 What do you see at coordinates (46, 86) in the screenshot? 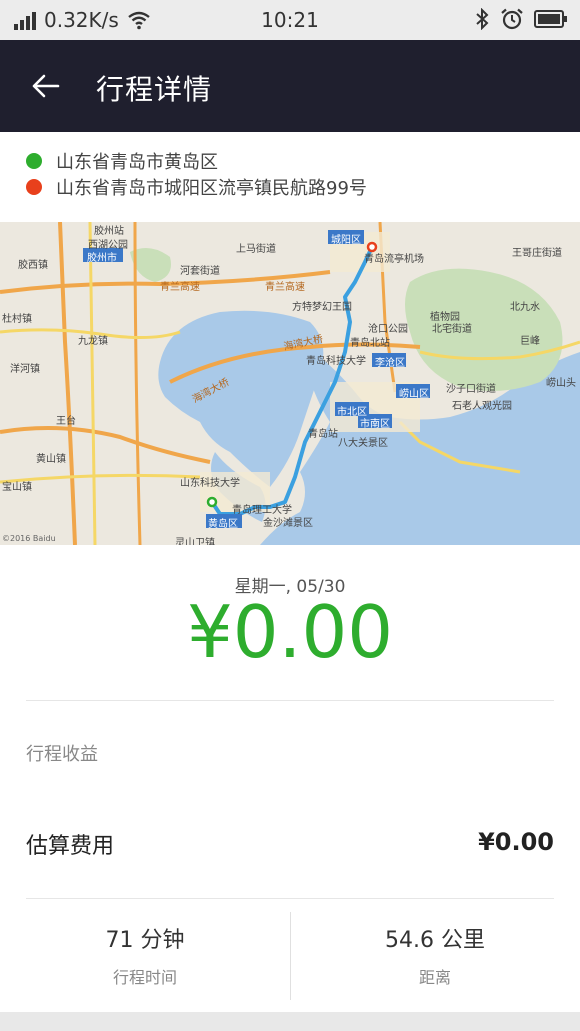
I see `back-arrow-icon` at bounding box center [46, 86].